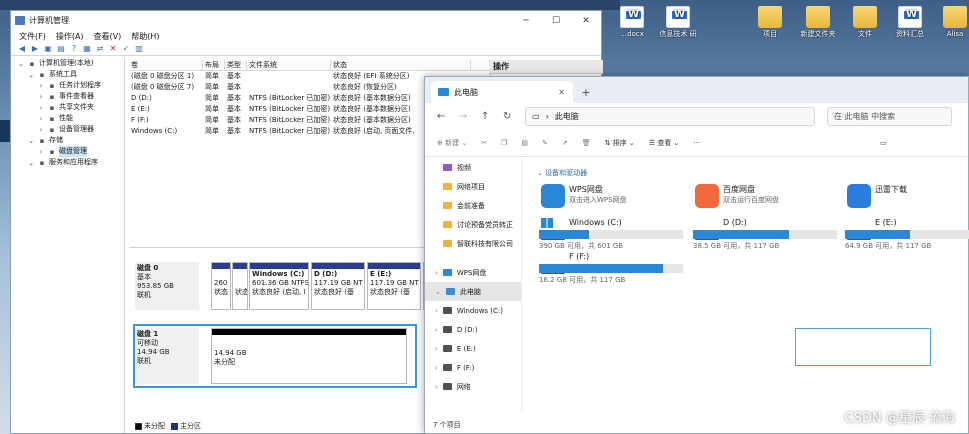  Describe the element at coordinates (68, 63) in the screenshot. I see `tree-item: ⌄ ▪ 计算机管理(本地)` at that location.